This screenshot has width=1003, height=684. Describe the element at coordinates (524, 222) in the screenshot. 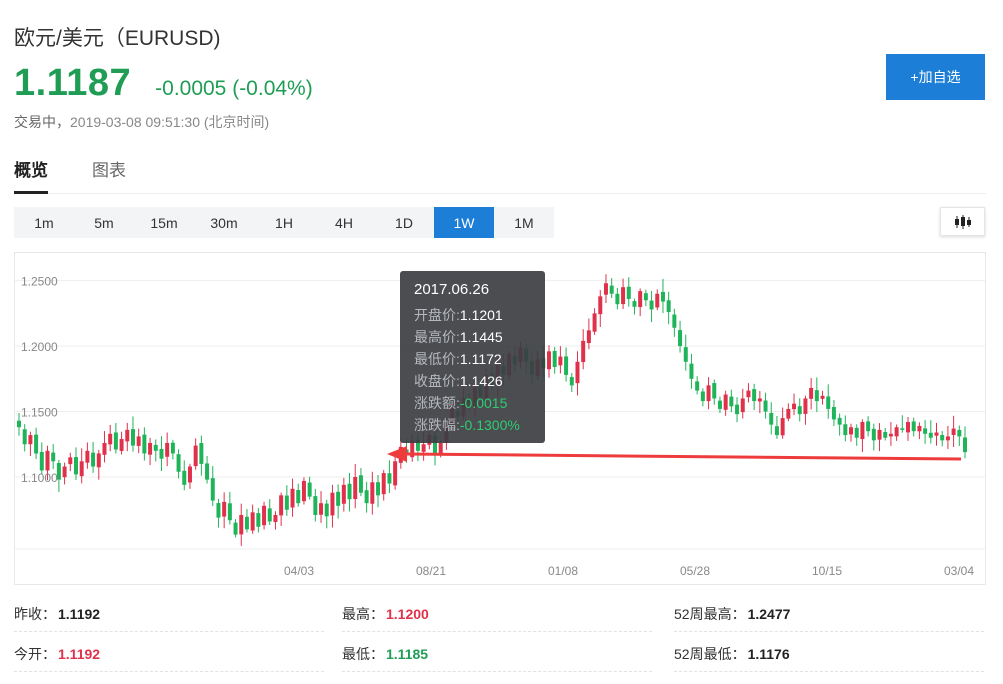

I see `period-1mo: 1M` at that location.